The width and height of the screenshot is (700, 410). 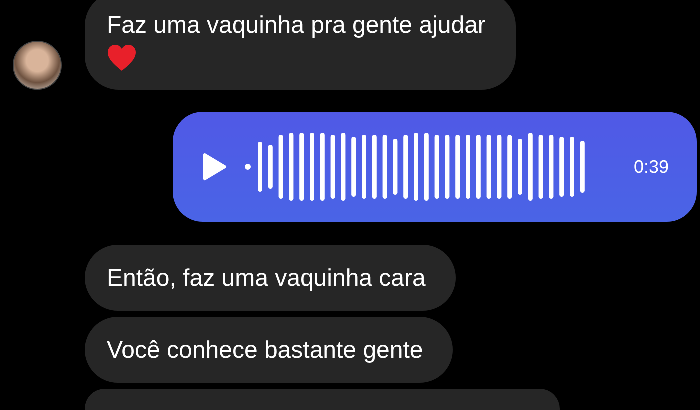 I want to click on message-text: Faz uma vaquinha pra gente ajudar, so click(x=296, y=26).